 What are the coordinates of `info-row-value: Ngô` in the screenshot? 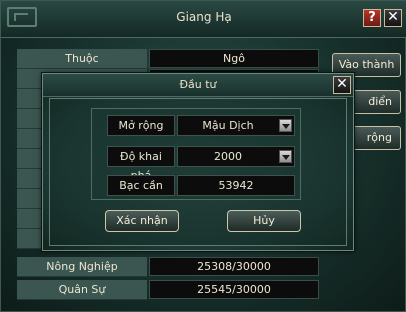 It's located at (234, 58).